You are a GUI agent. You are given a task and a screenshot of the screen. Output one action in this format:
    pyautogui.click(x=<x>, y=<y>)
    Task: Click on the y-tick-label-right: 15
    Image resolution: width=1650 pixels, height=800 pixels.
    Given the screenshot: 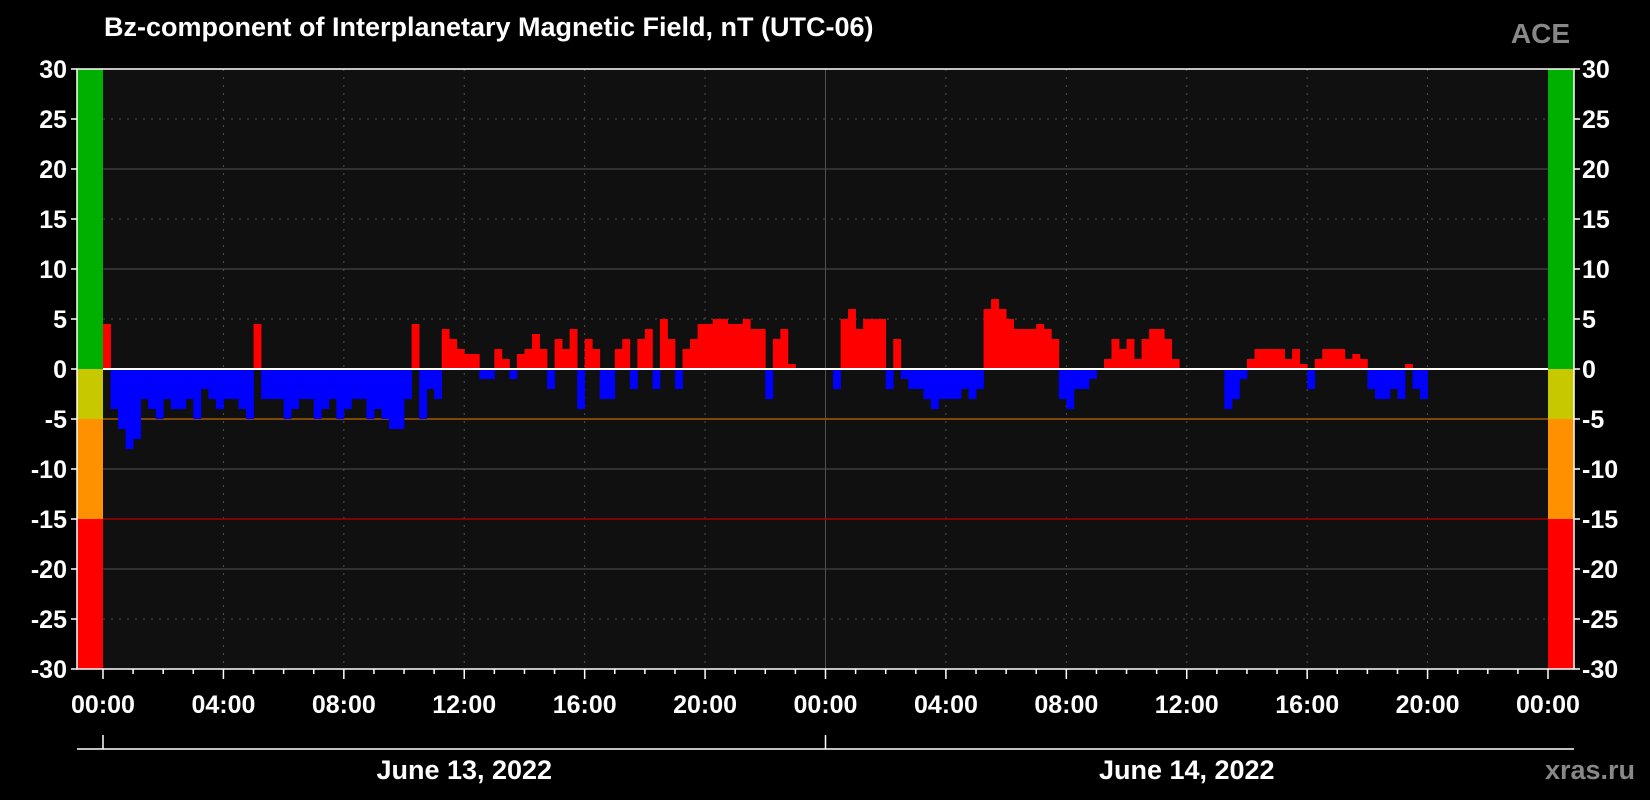 What is the action you would take?
    pyautogui.click(x=1596, y=220)
    